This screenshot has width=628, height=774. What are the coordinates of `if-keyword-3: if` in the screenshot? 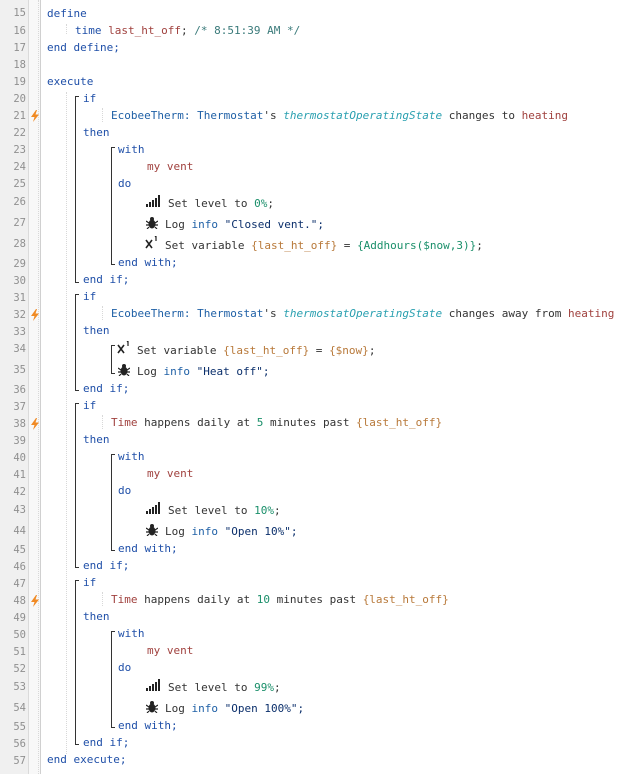 It's located at (89, 406).